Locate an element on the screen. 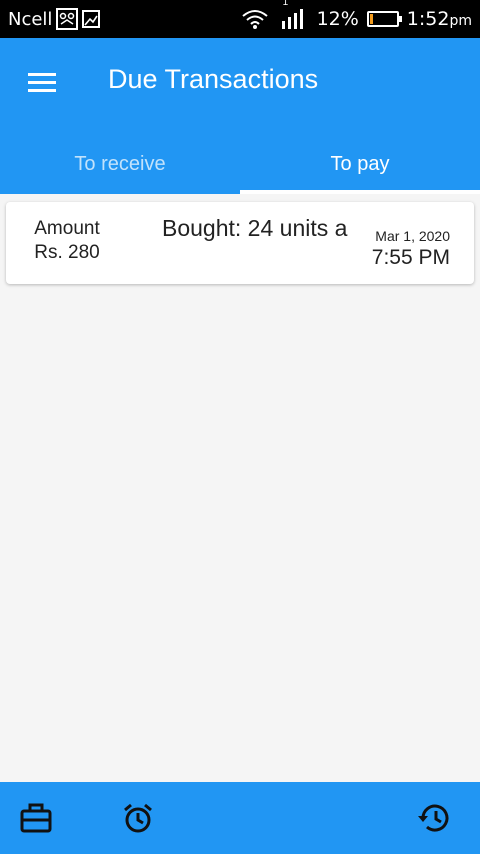 Image resolution: width=480 pixels, height=854 pixels. briefcase-icon is located at coordinates (36, 818).